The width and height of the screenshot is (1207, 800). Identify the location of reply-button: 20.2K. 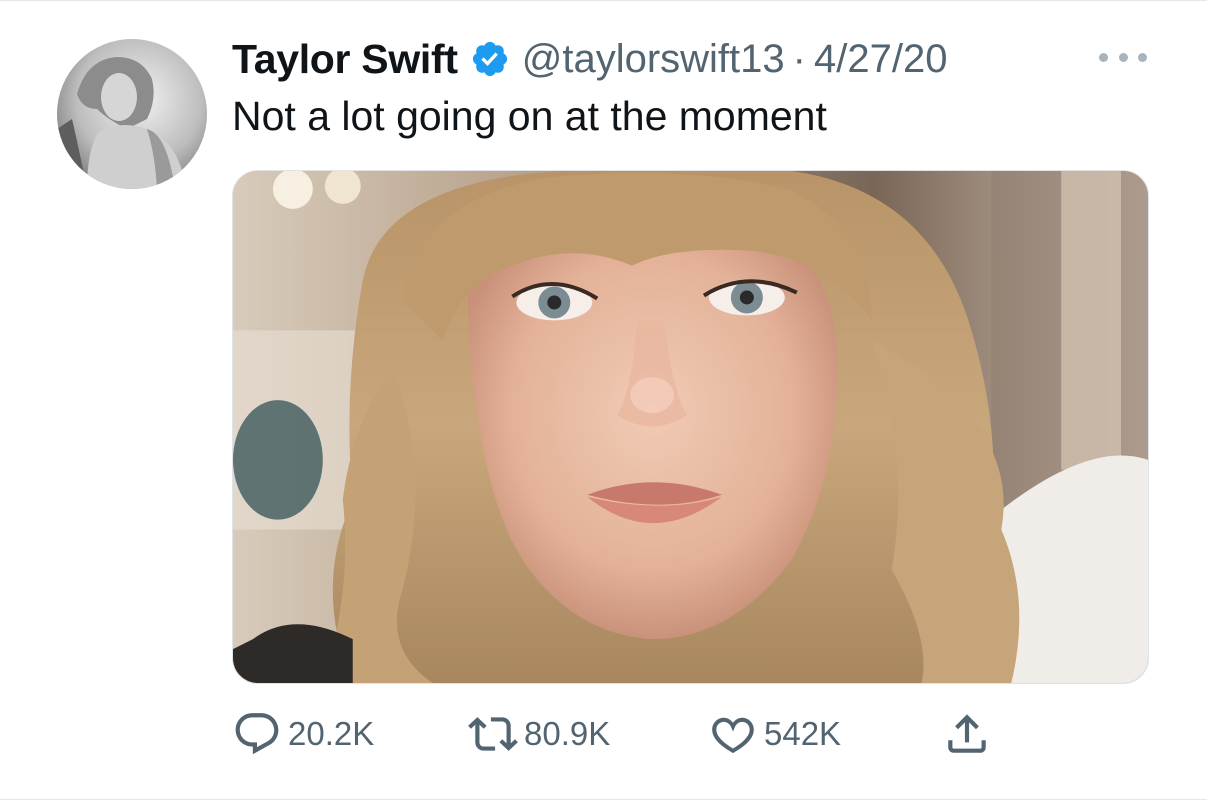
(303, 734).